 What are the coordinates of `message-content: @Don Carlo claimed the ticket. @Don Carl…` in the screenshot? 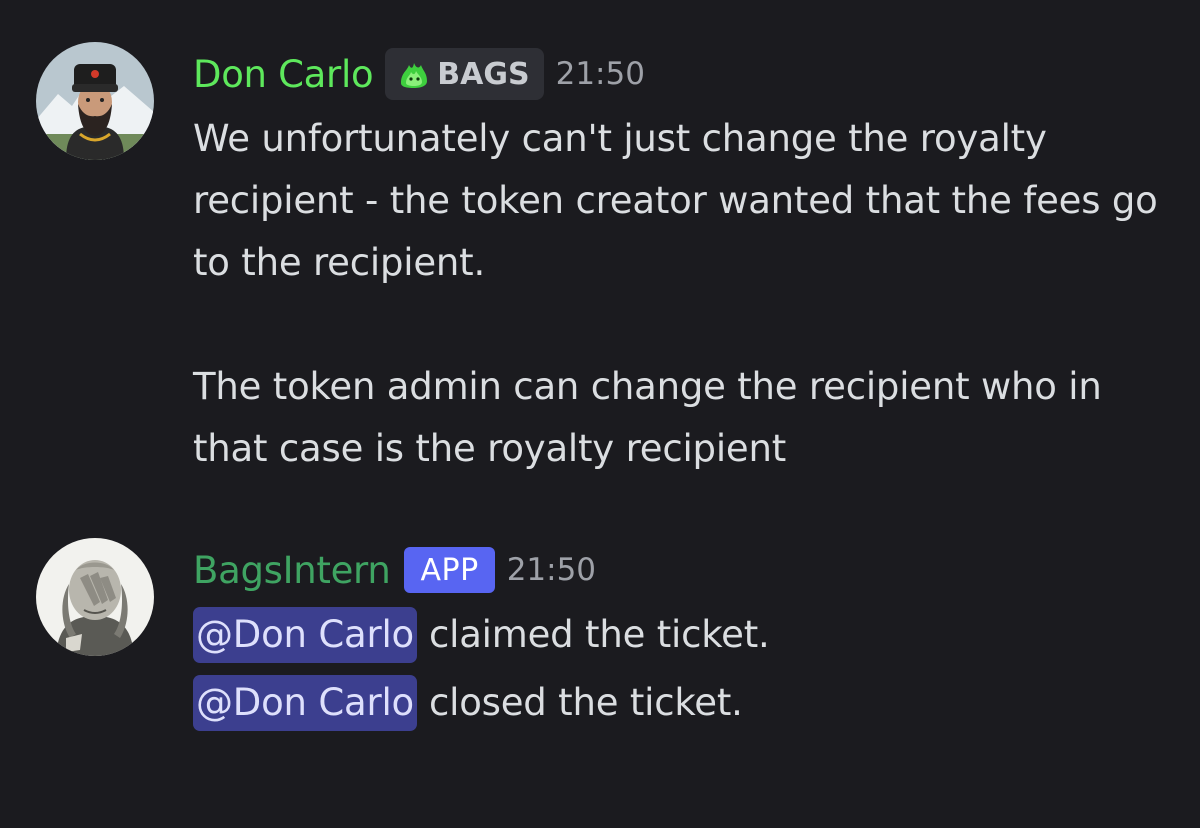 It's located at (683, 669).